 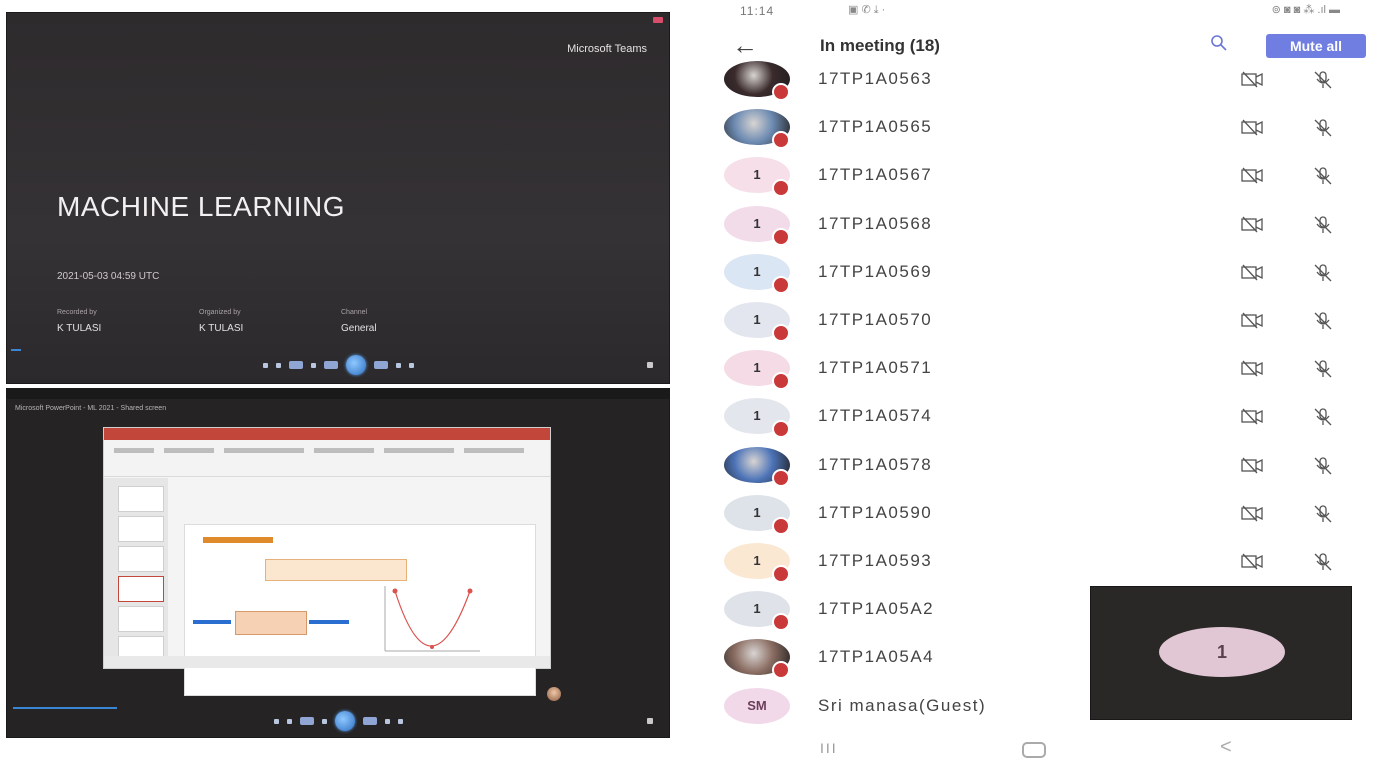 I want to click on ppt-ribbon, so click(x=327, y=458).